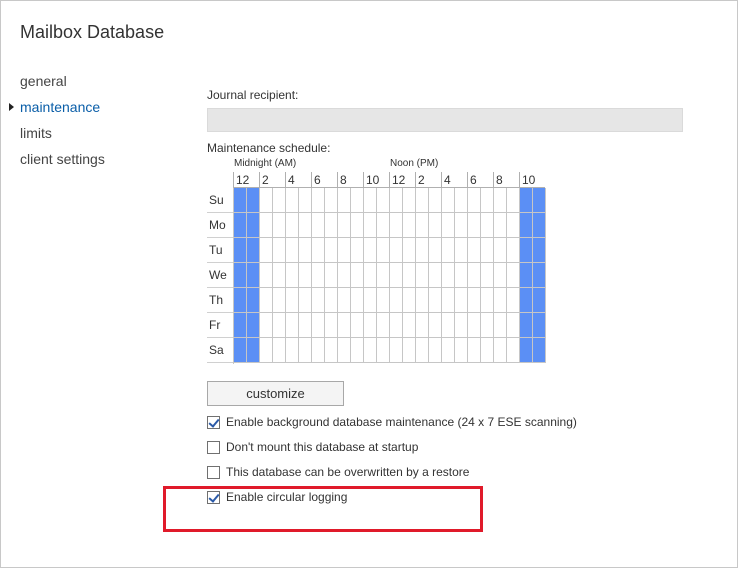 This screenshot has width=739, height=570. Describe the element at coordinates (57, 111) in the screenshot. I see `nav-item-maintenance: maintenance` at that location.